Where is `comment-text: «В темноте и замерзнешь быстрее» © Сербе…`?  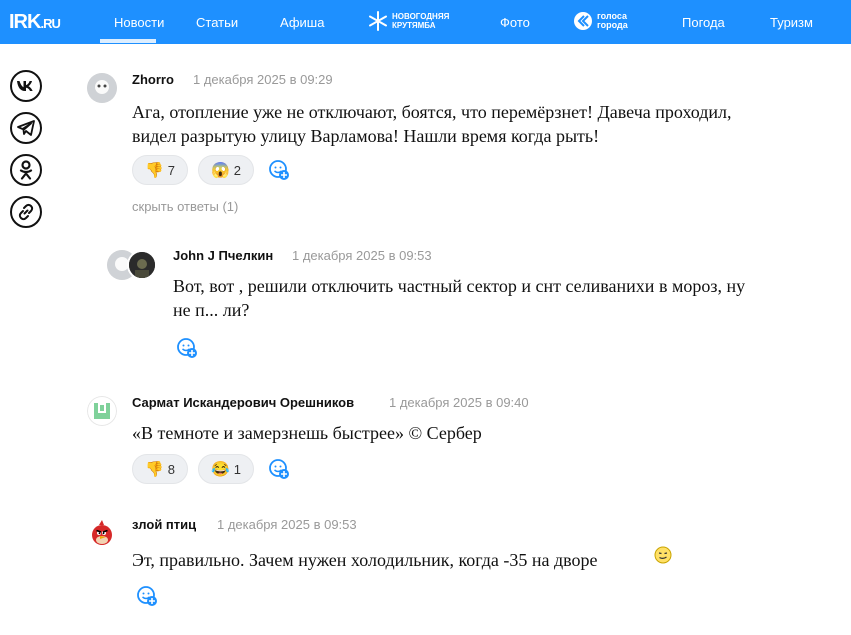 comment-text: «В темноте и замерзнешь быстрее» © Сербе… is located at coordinates (482, 433).